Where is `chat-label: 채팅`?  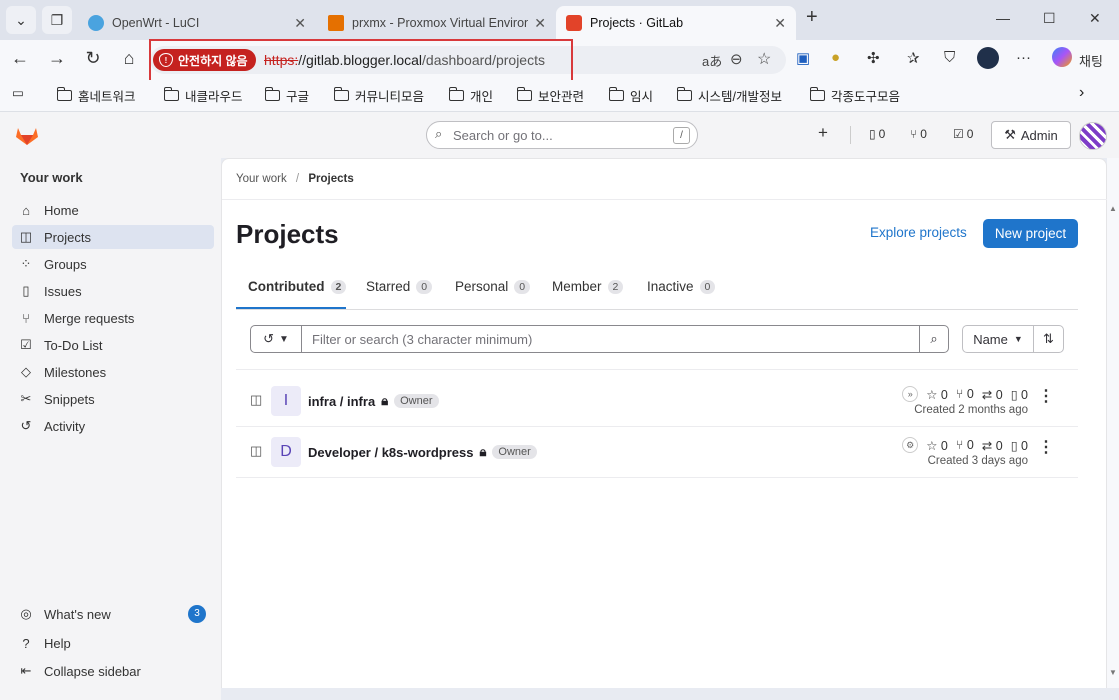 chat-label: 채팅 is located at coordinates (1091, 60).